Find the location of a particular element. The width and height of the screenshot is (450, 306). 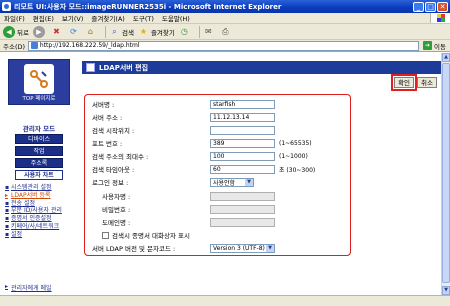

top-page-logo: TOP 페이지로 is located at coordinates (39, 82).